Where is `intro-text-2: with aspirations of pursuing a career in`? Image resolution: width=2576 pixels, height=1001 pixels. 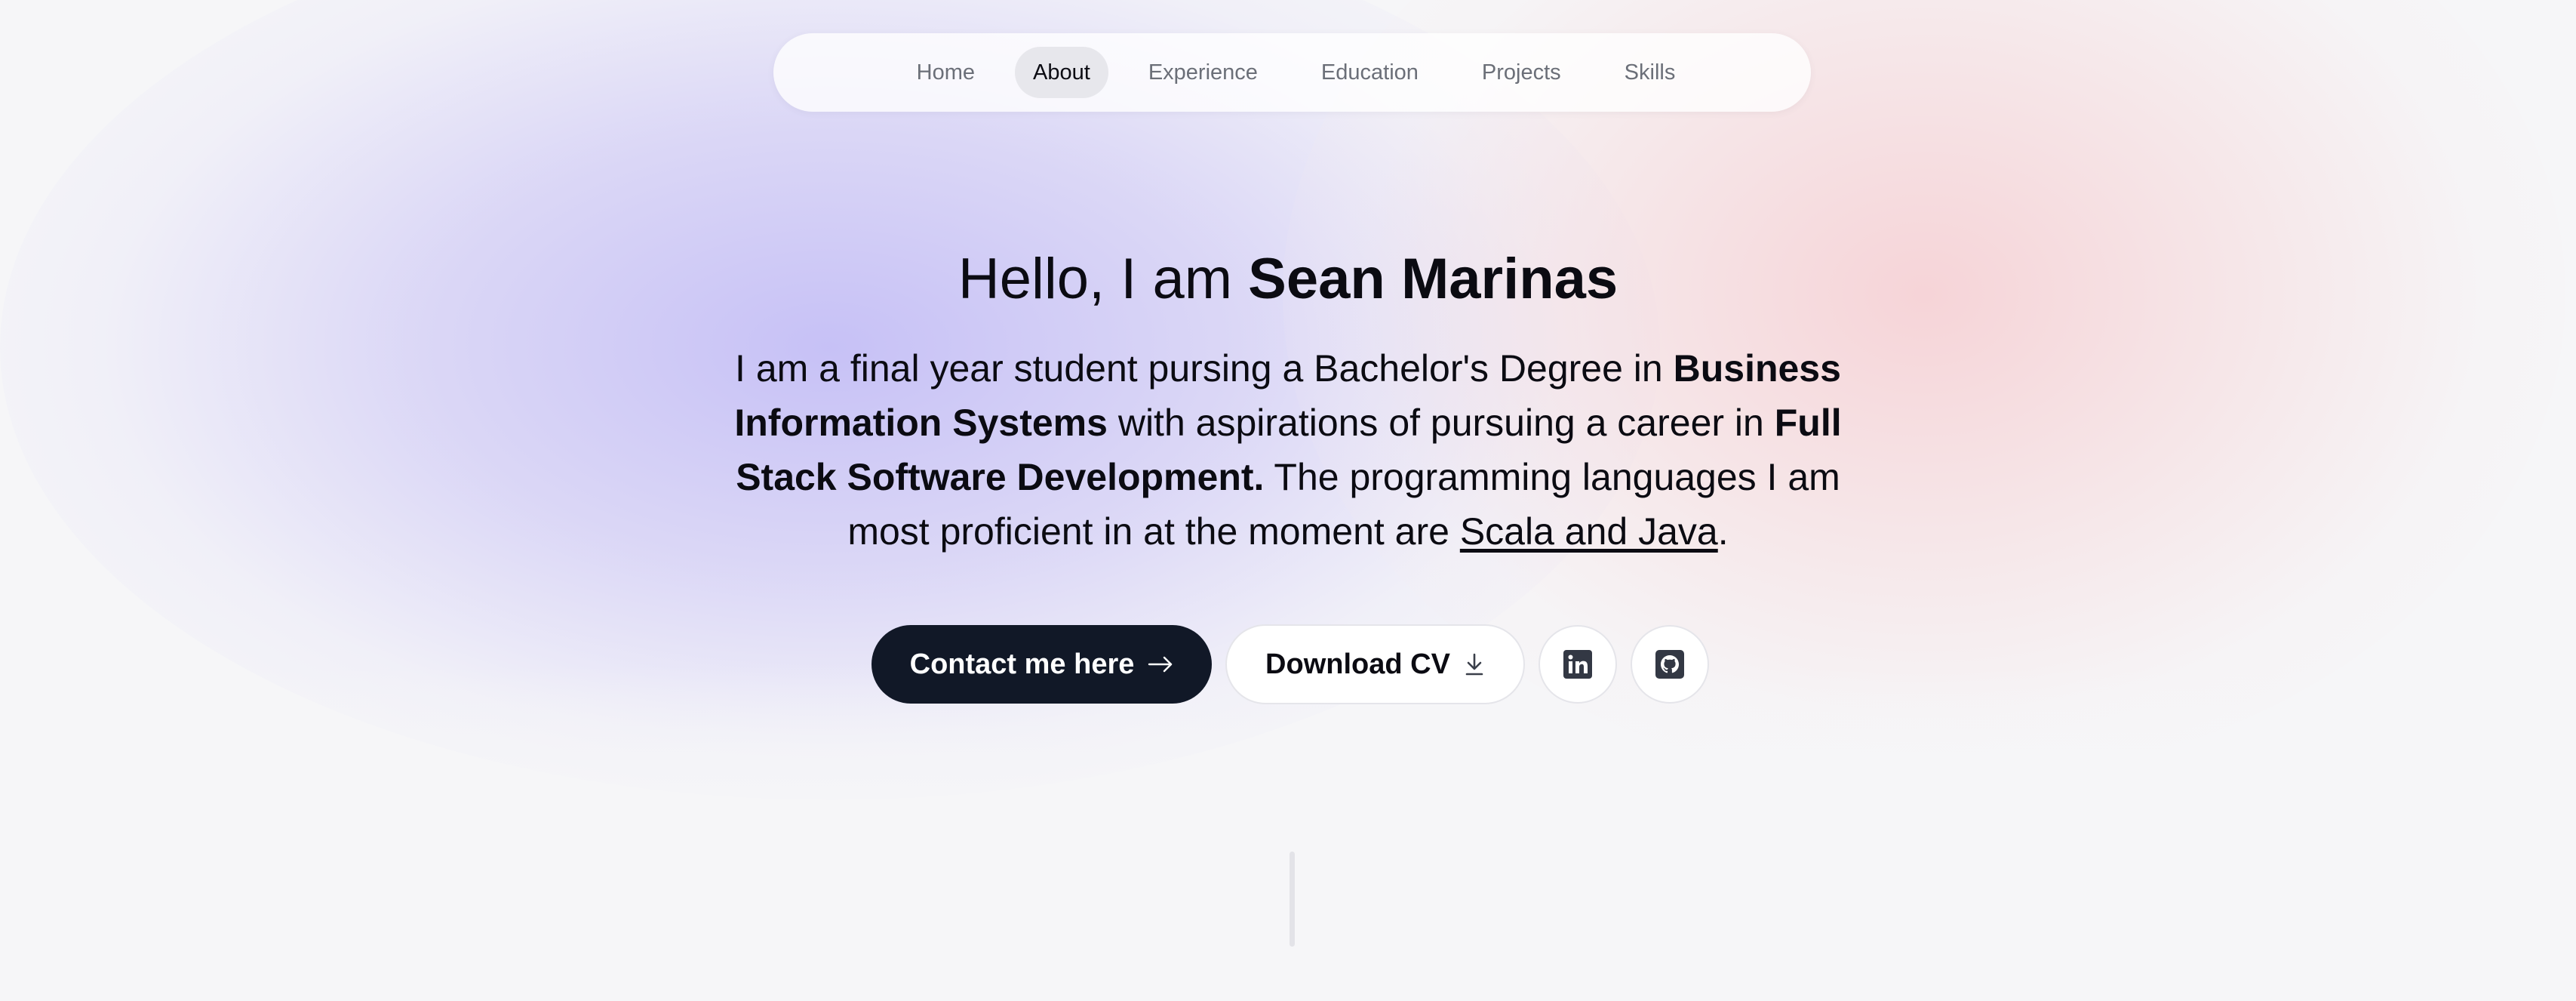
intro-text-2: with aspirations of pursuing a career in is located at coordinates (1441, 423).